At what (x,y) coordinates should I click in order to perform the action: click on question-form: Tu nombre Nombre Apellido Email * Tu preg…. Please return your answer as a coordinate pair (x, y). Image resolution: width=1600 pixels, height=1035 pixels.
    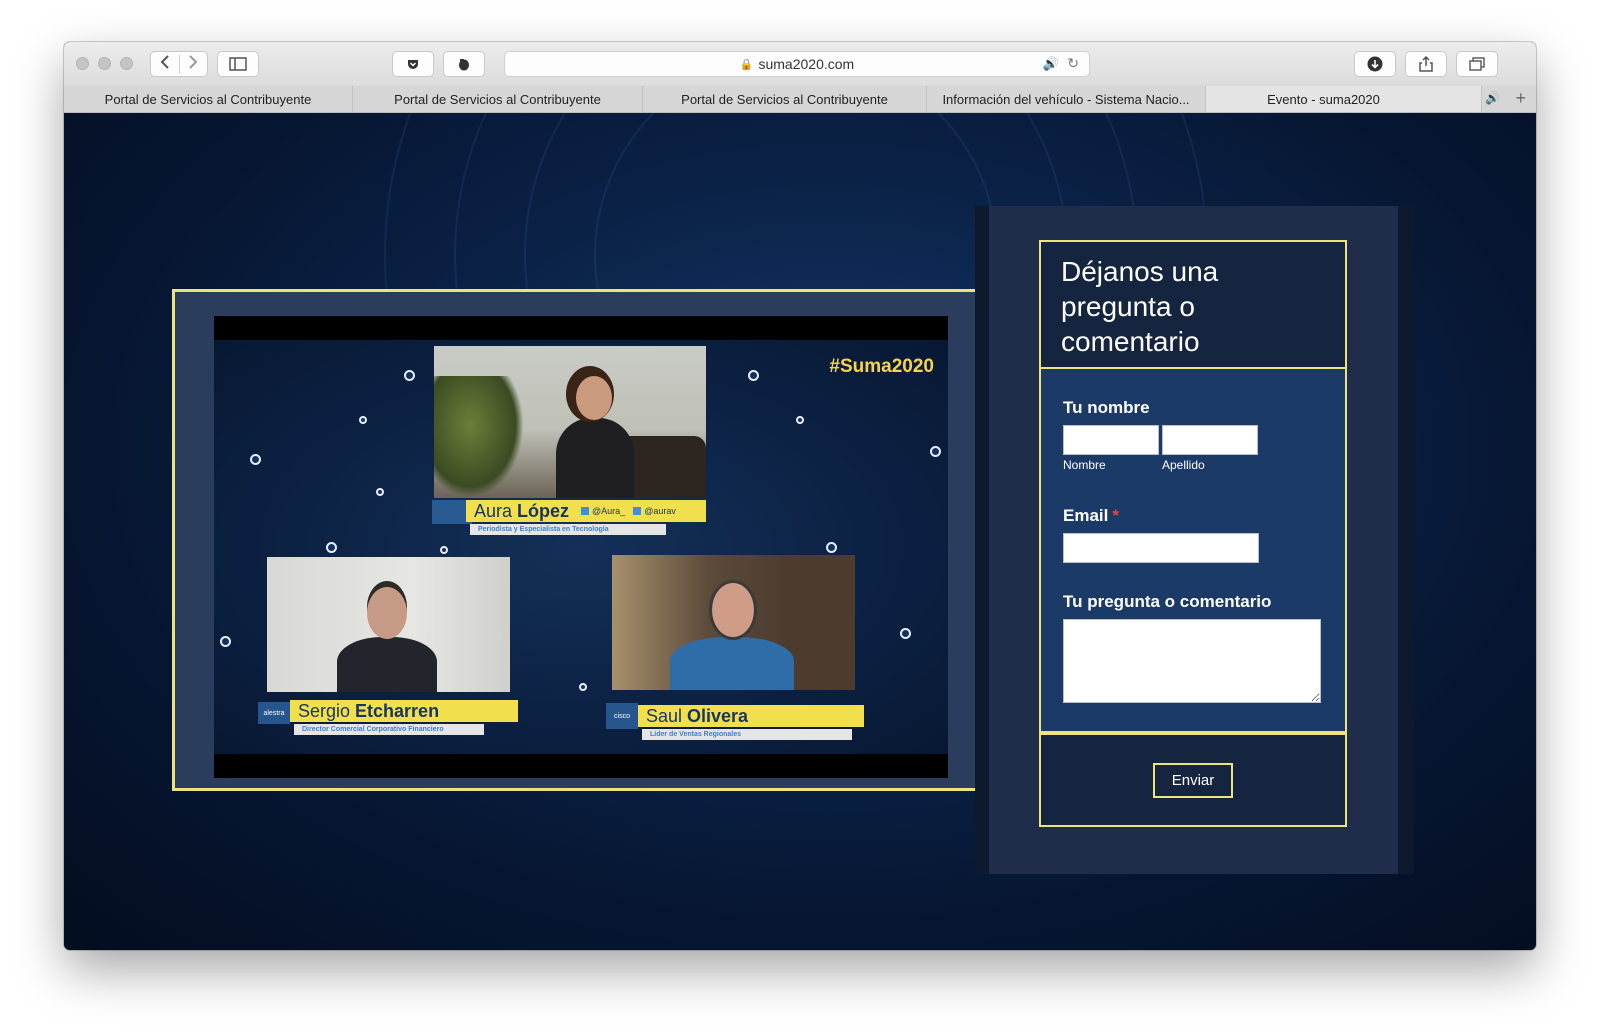
    Looking at the image, I should click on (1193, 551).